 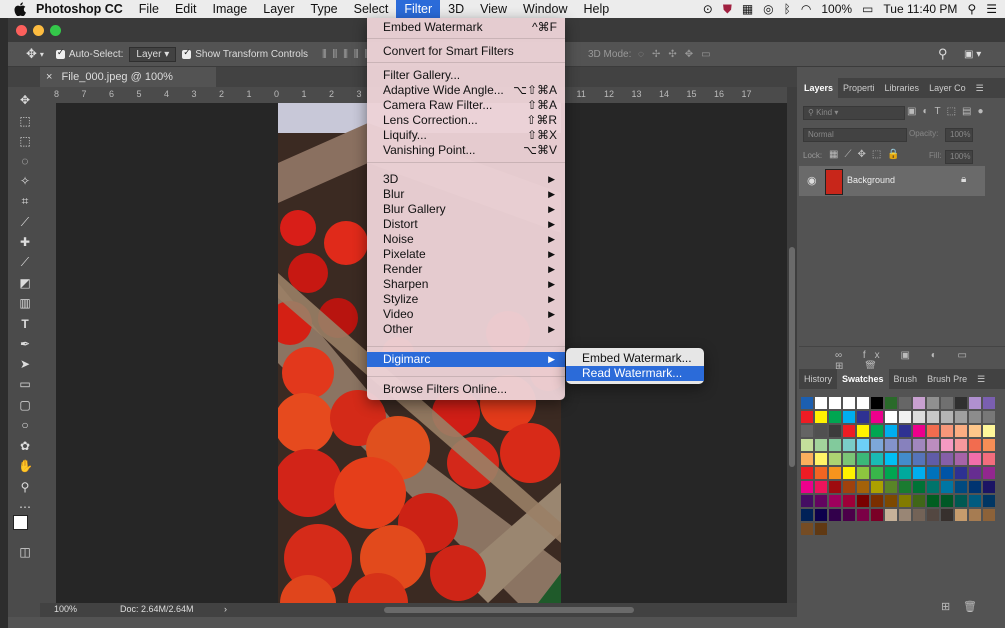 What do you see at coordinates (25, 405) in the screenshot?
I see `rounded-rect-tool-icon: ▢` at bounding box center [25, 405].